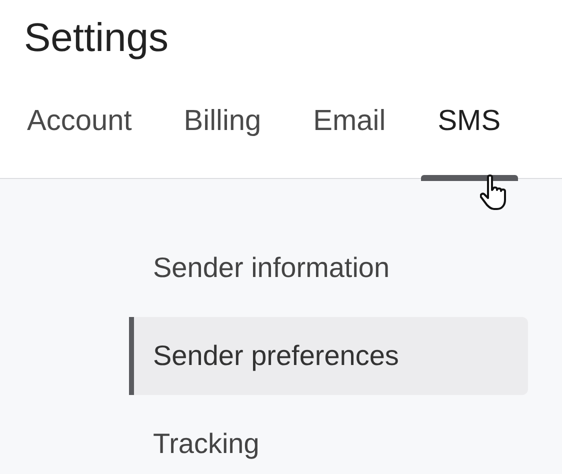  Describe the element at coordinates (328, 356) in the screenshot. I see `sidebar-item: Sender preferences` at that location.